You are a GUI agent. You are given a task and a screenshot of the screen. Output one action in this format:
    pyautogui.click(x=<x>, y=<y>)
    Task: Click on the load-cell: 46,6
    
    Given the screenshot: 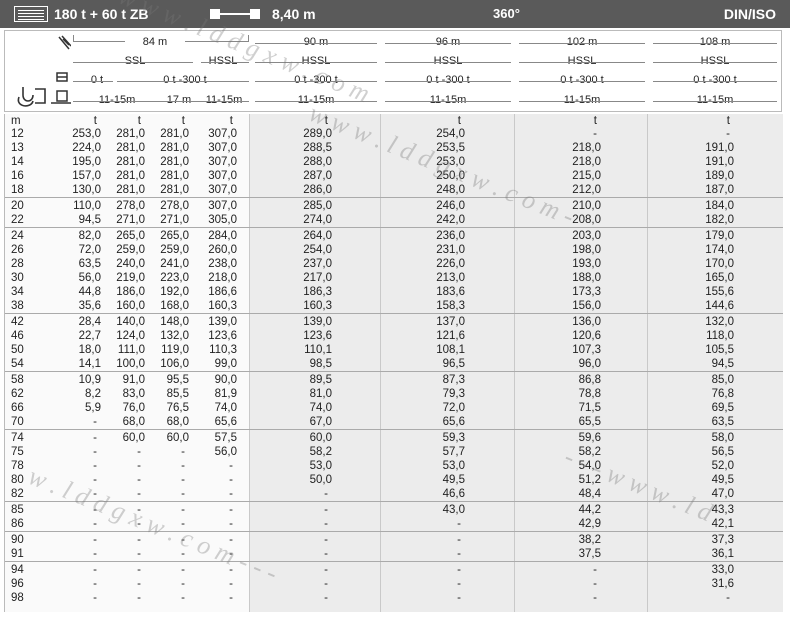 What is the action you would take?
    pyautogui.click(x=453, y=494)
    